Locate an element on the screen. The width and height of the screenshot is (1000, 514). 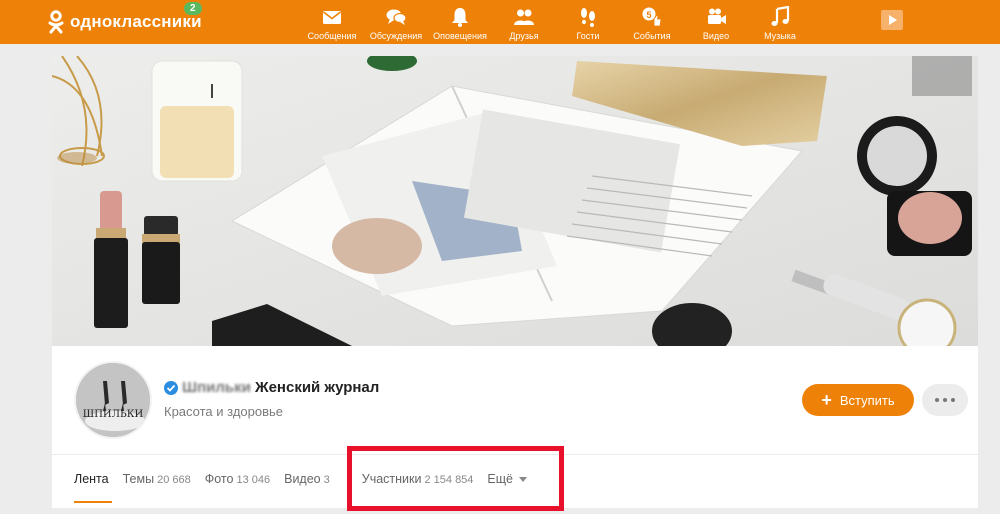
music-note-icon is located at coordinates (780, 16).